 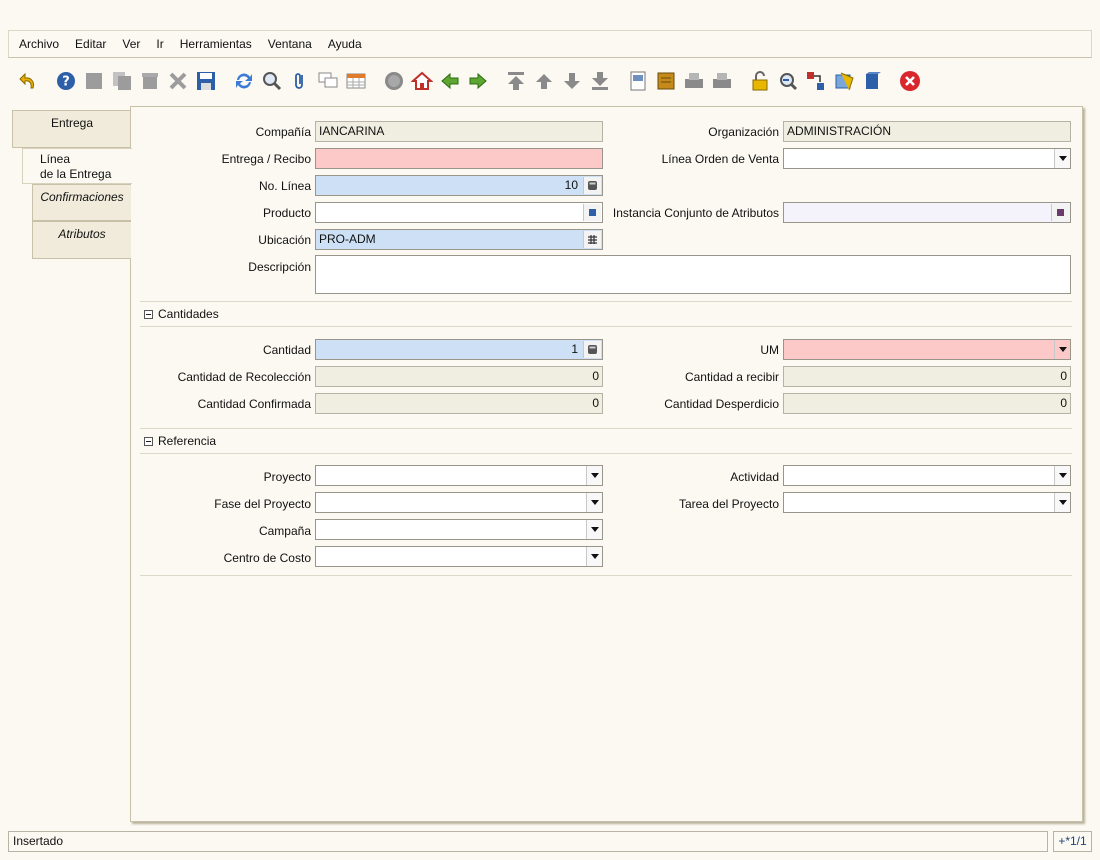 What do you see at coordinates (592, 212) in the screenshot?
I see `product-search-icon` at bounding box center [592, 212].